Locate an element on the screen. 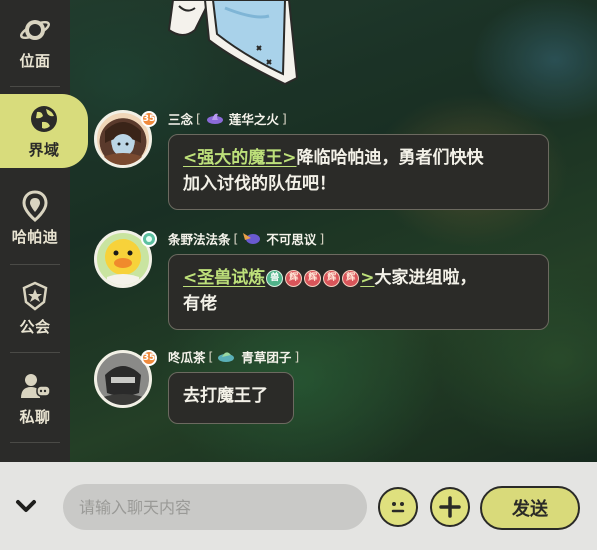 This screenshot has height=550, width=597. comet-title-icon is located at coordinates (252, 238).